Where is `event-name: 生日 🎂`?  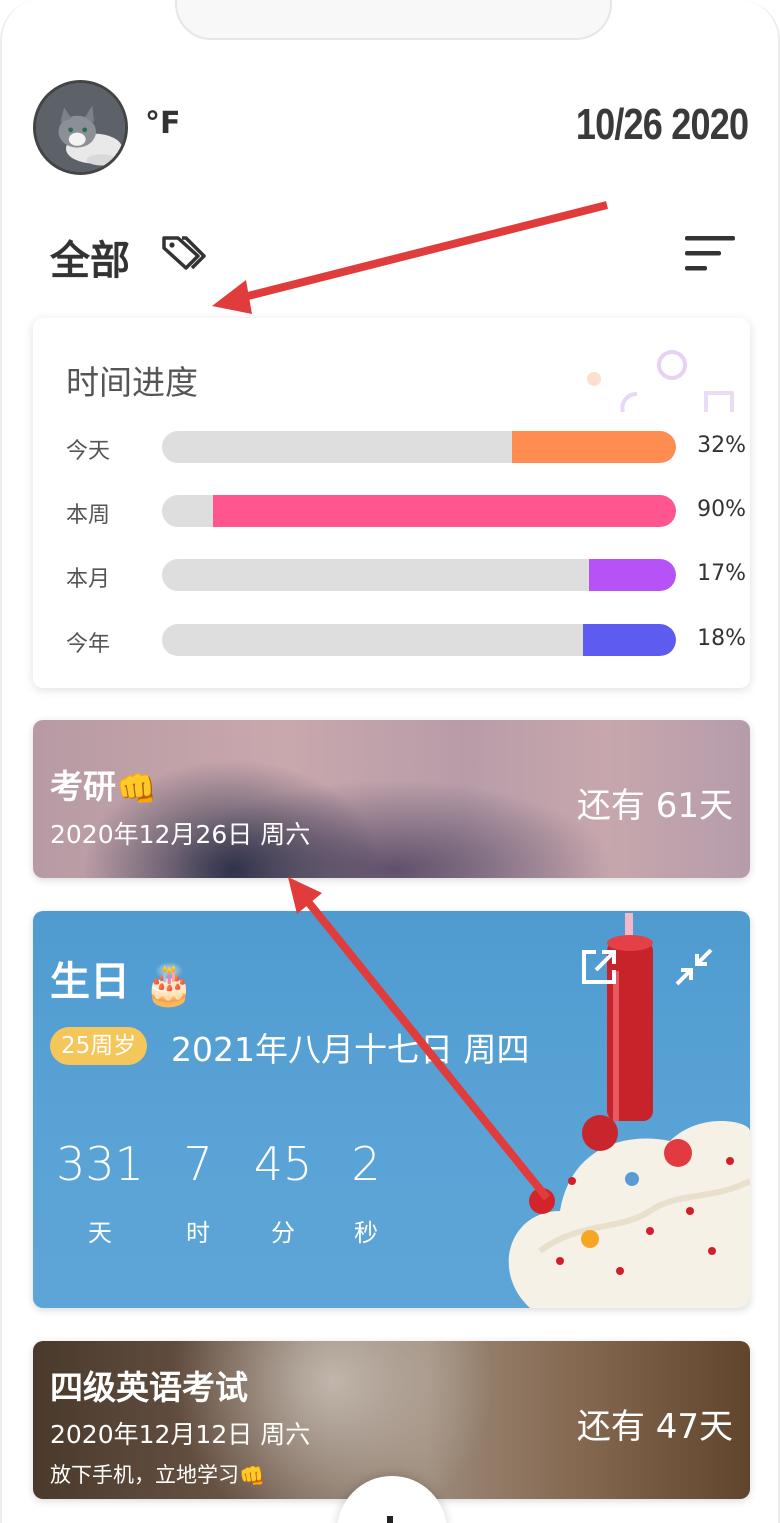
event-name: 生日 🎂 is located at coordinates (122, 978).